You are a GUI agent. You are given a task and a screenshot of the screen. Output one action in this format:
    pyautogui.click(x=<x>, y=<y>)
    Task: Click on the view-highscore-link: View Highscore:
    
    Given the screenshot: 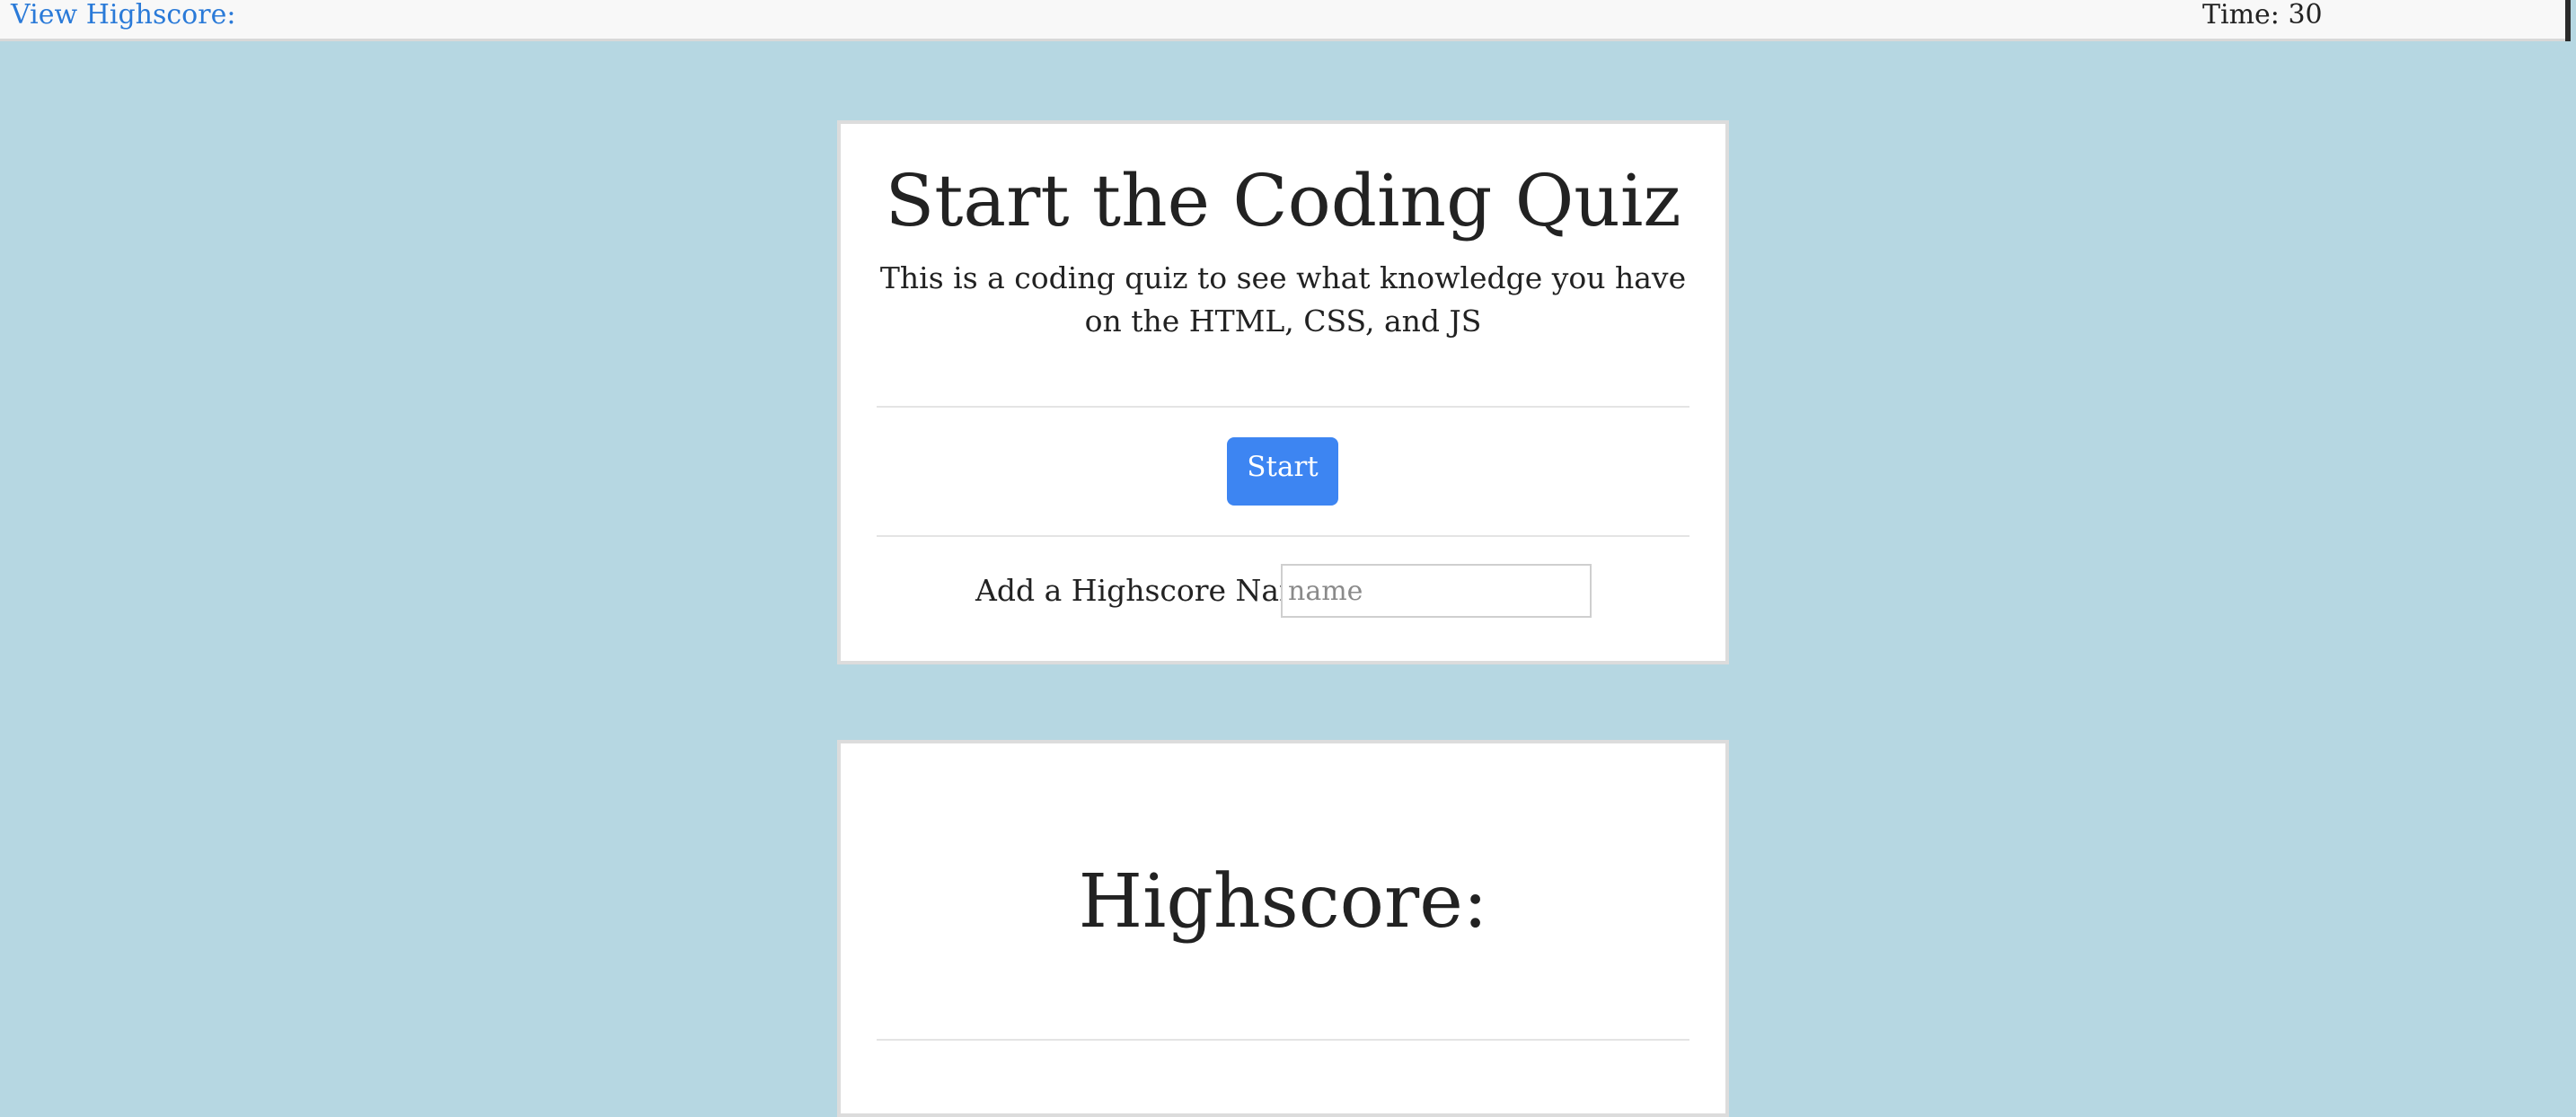 What is the action you would take?
    pyautogui.click(x=123, y=15)
    